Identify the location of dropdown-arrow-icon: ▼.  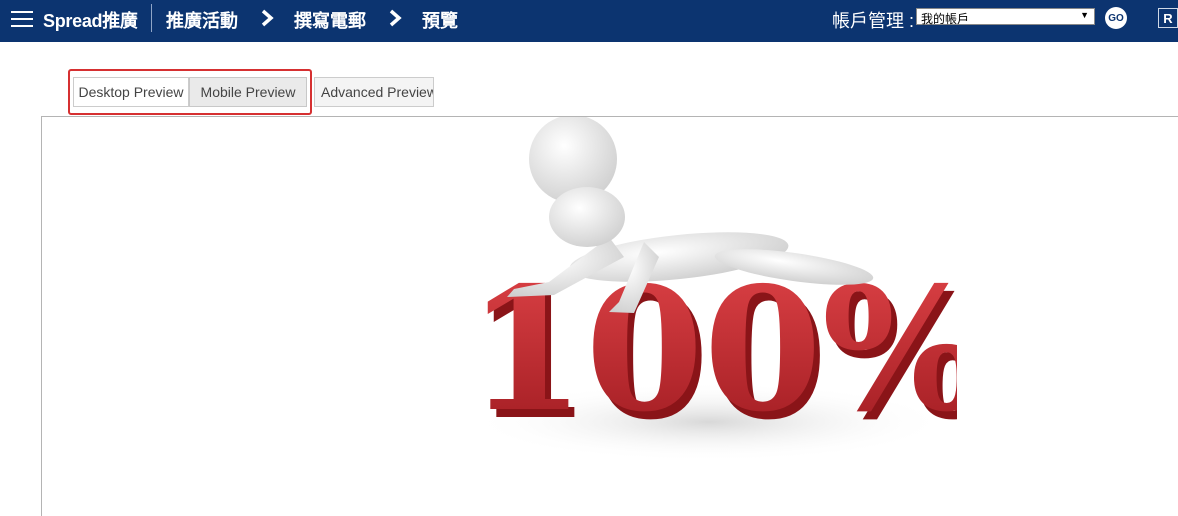
(1084, 15).